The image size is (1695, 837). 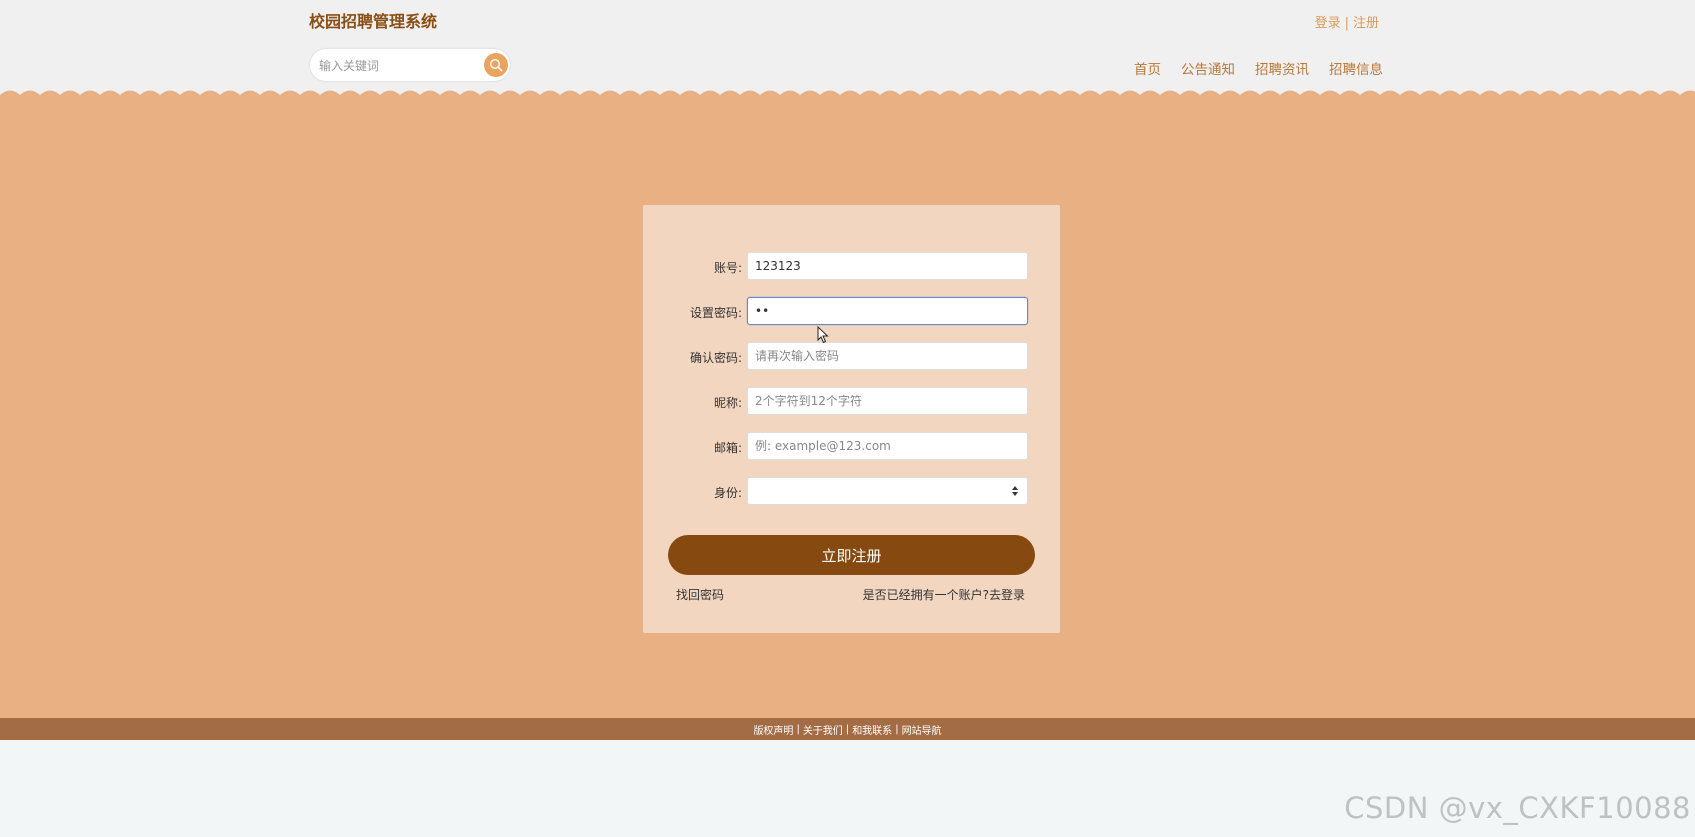 What do you see at coordinates (823, 729) in the screenshot?
I see `footer-link-about: 关于我们` at bounding box center [823, 729].